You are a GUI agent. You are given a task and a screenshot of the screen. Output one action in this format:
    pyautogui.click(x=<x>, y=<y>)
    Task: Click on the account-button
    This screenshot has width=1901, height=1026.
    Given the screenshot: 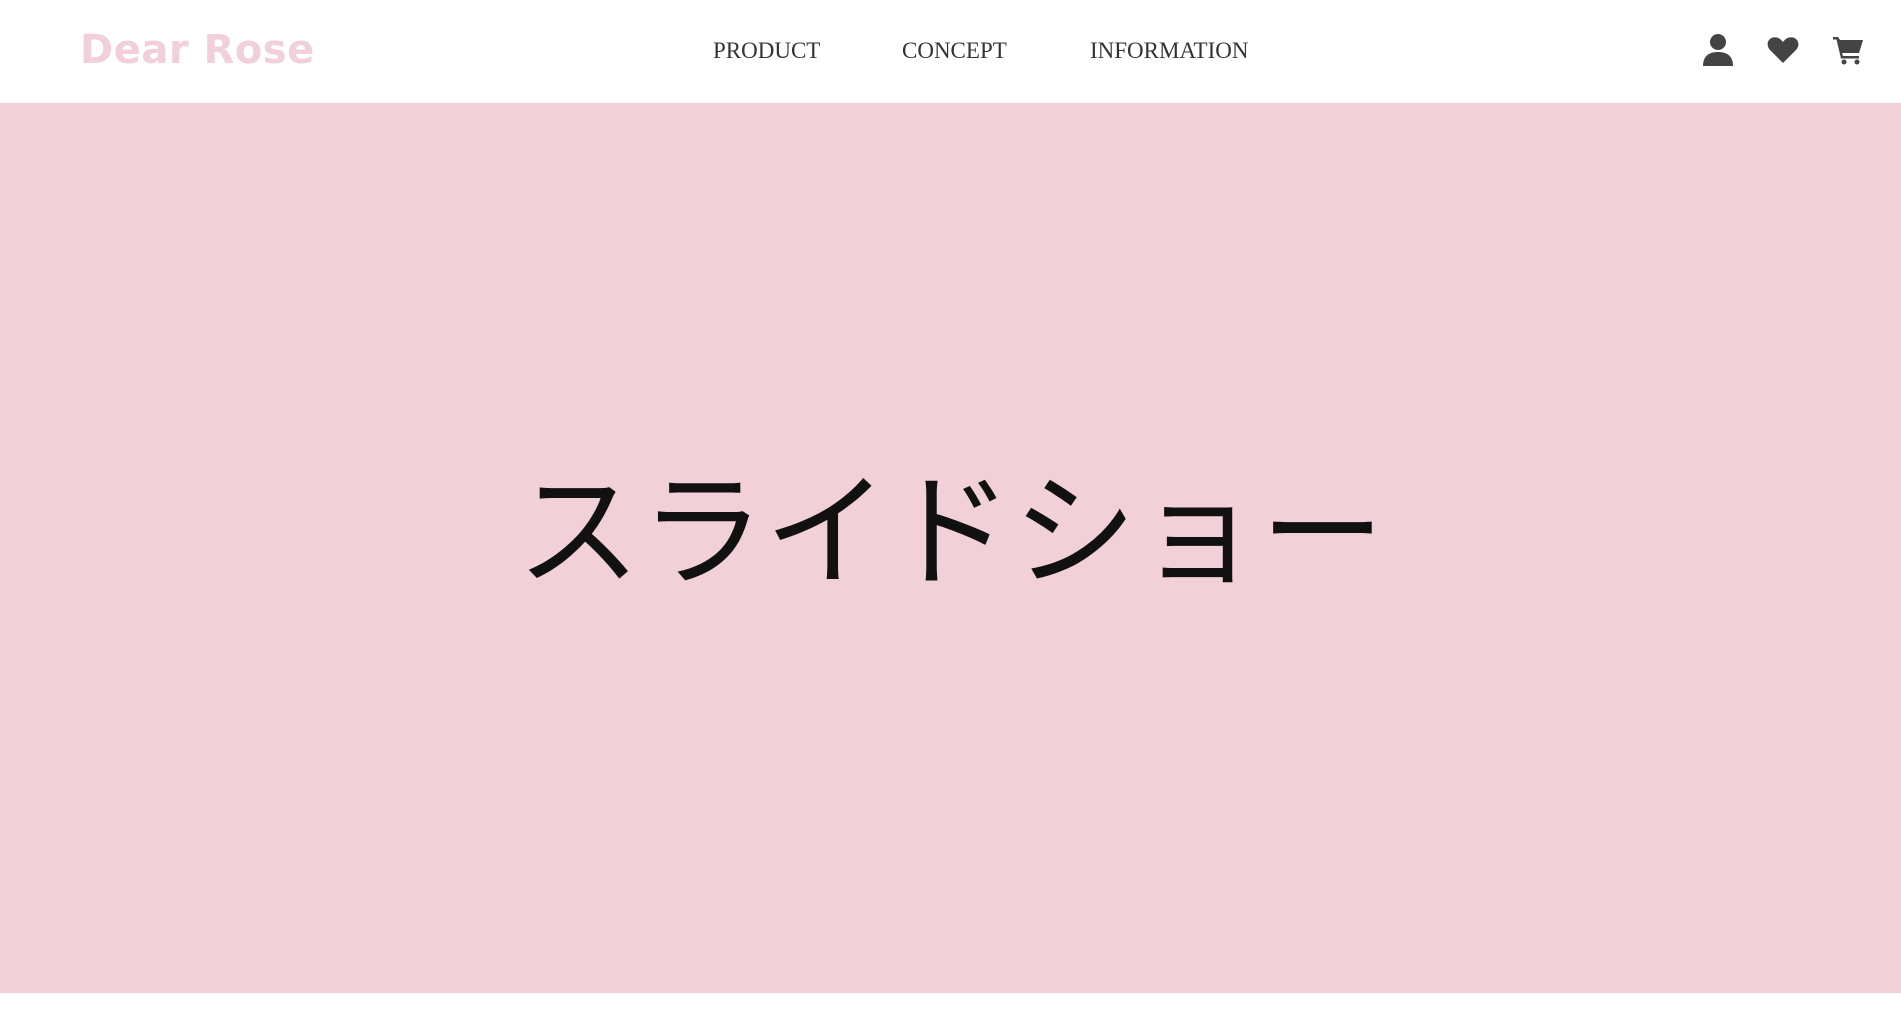 What is the action you would take?
    pyautogui.click(x=1718, y=50)
    